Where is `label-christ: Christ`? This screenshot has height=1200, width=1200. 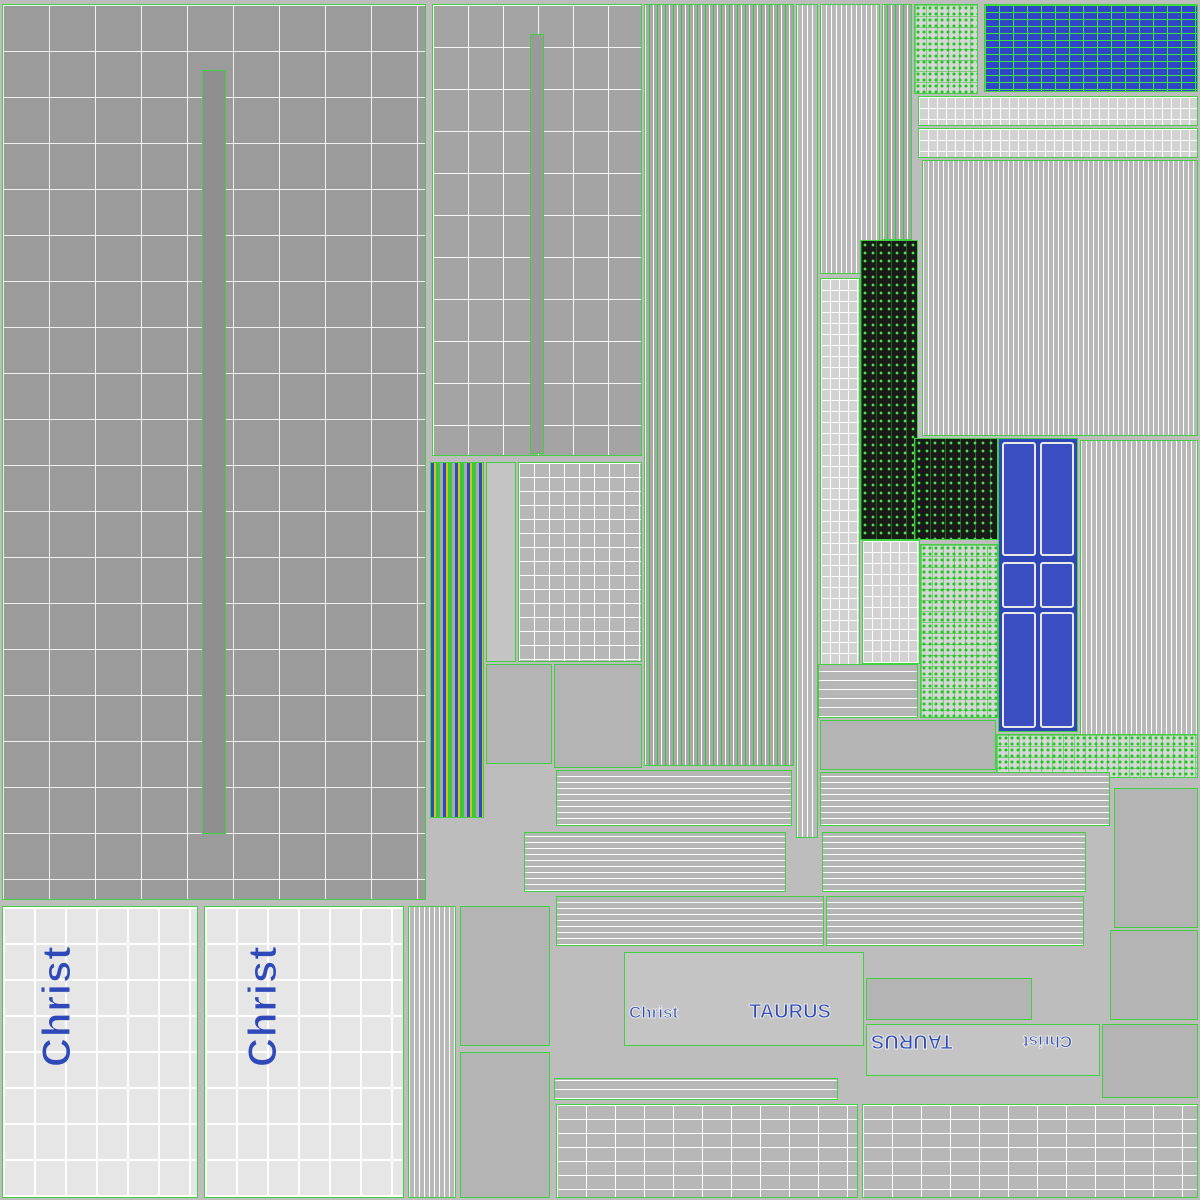
label-christ: Christ is located at coordinates (653, 1013).